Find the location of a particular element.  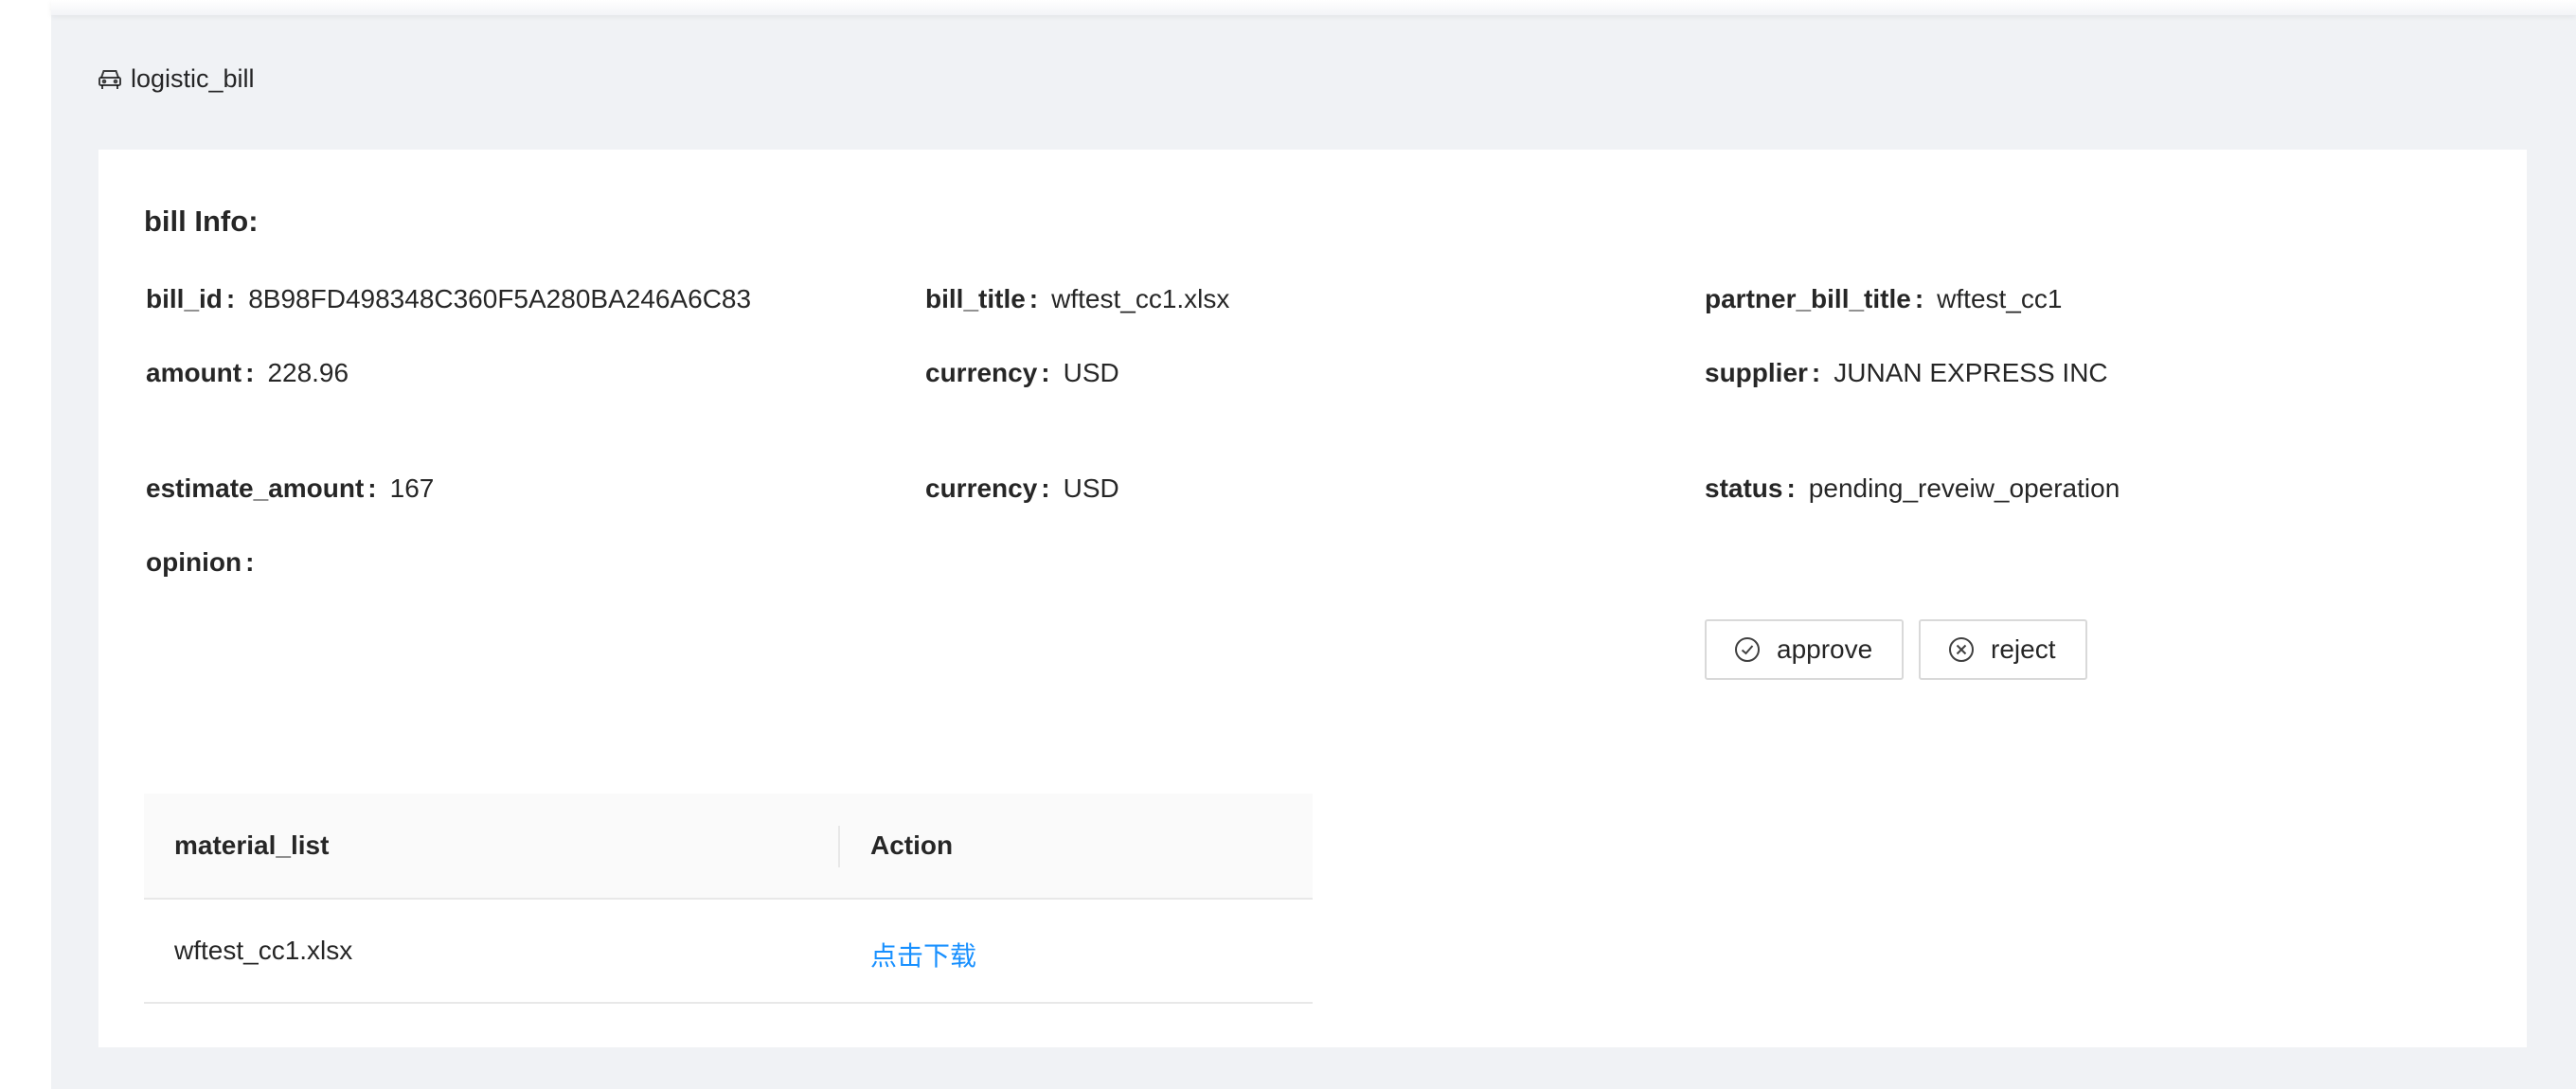

field-value: 167 is located at coordinates (412, 488).